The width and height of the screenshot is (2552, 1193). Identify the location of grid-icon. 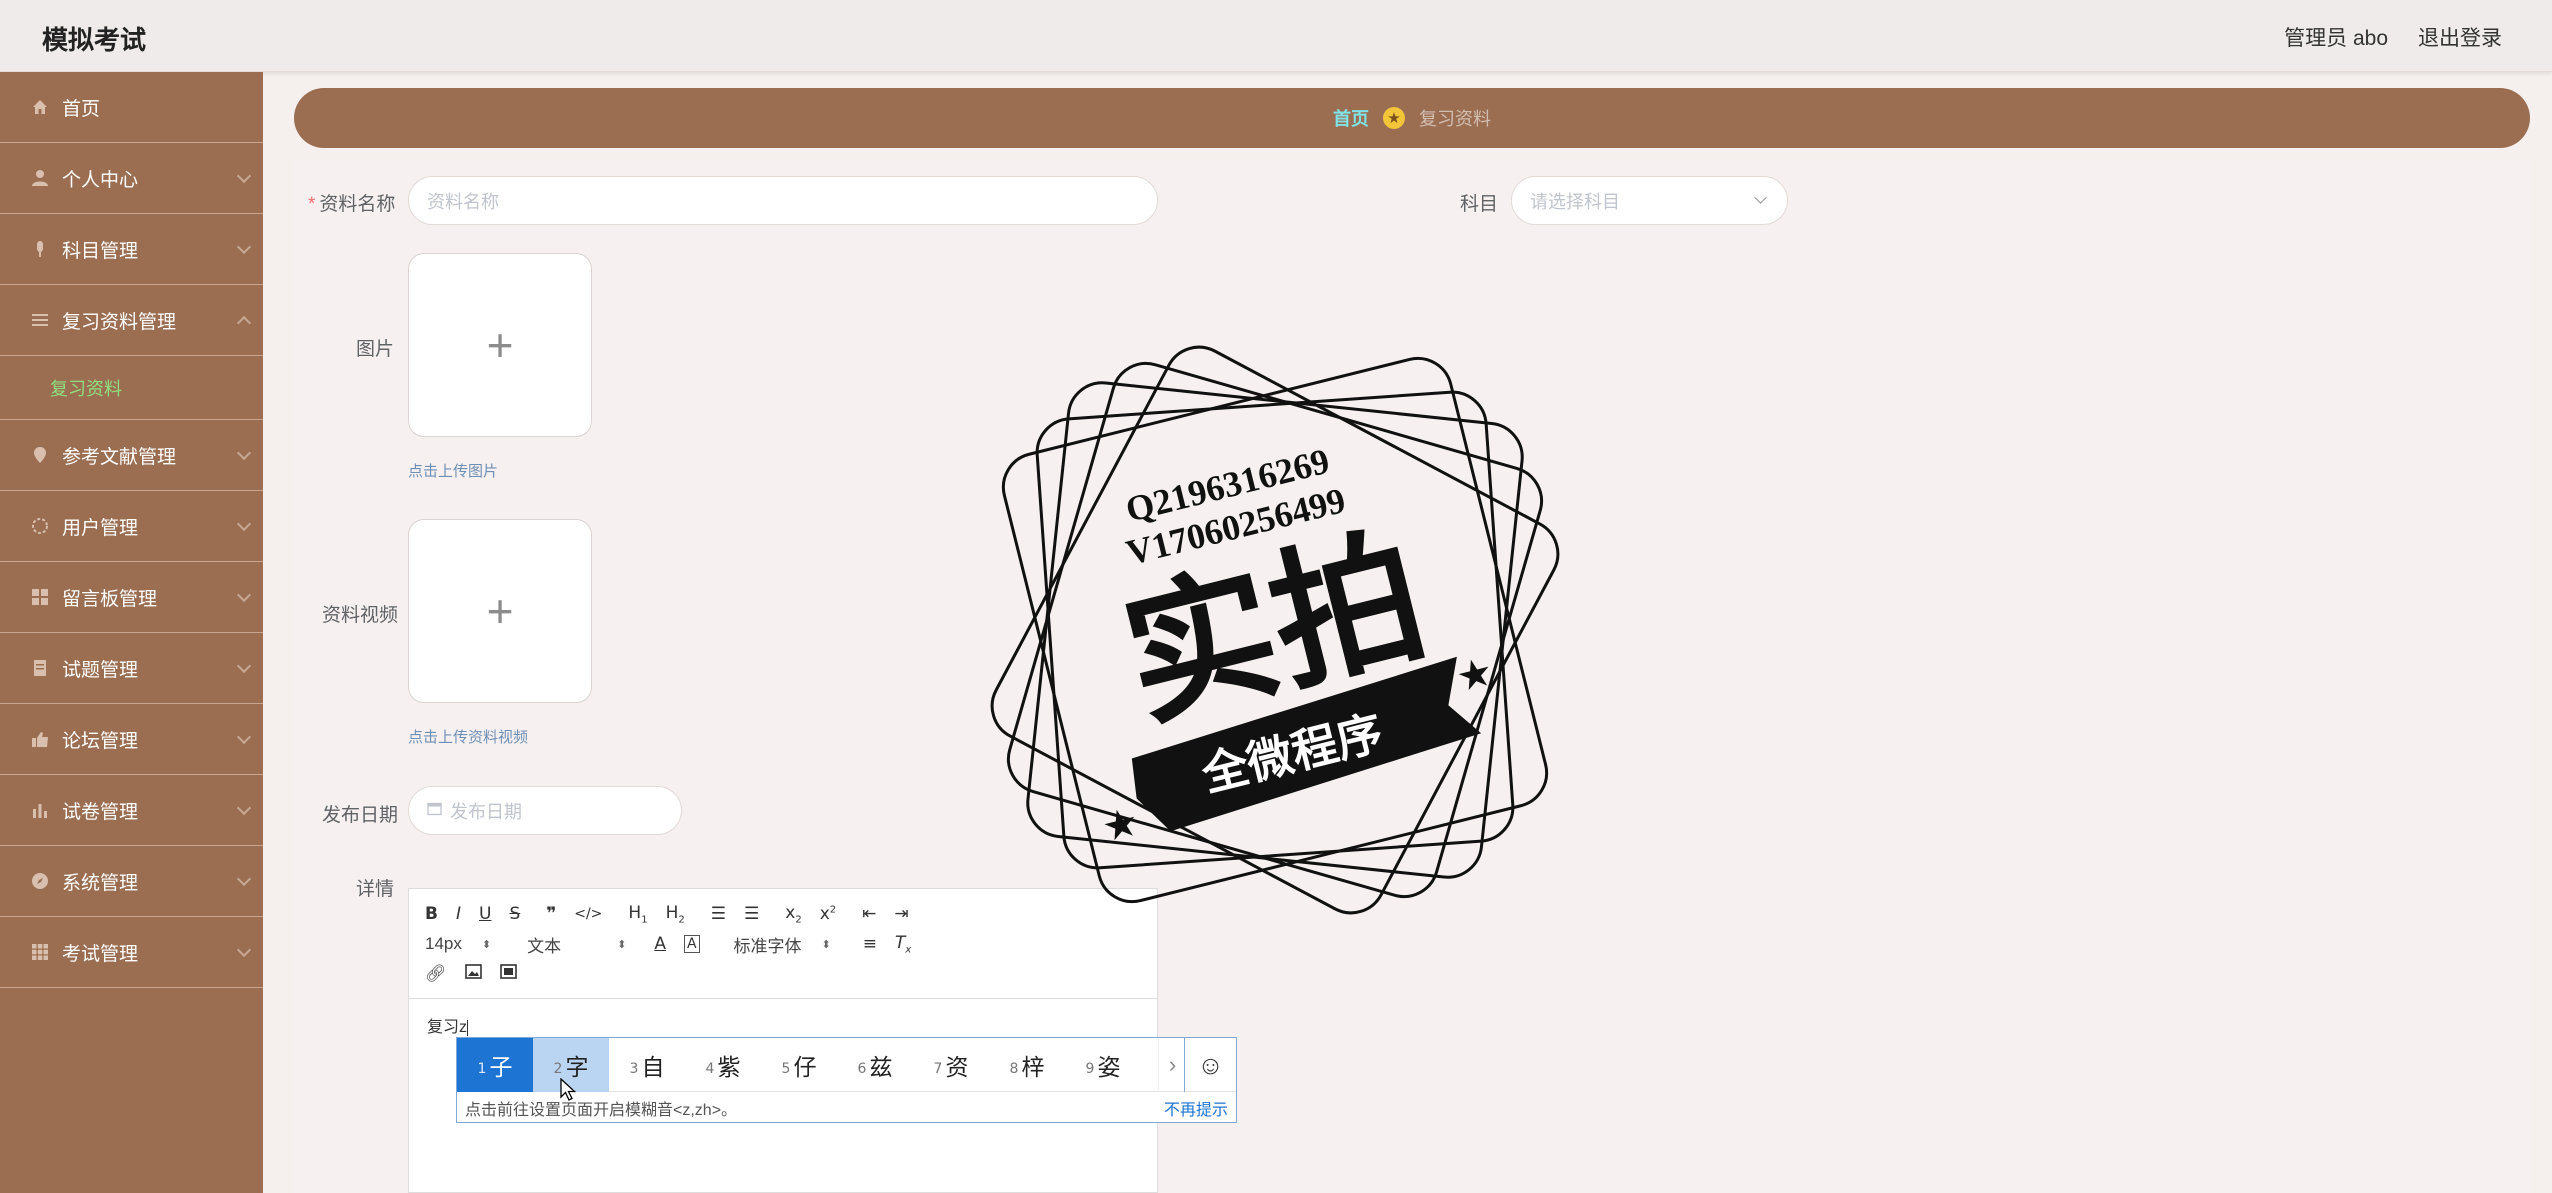
(40, 597).